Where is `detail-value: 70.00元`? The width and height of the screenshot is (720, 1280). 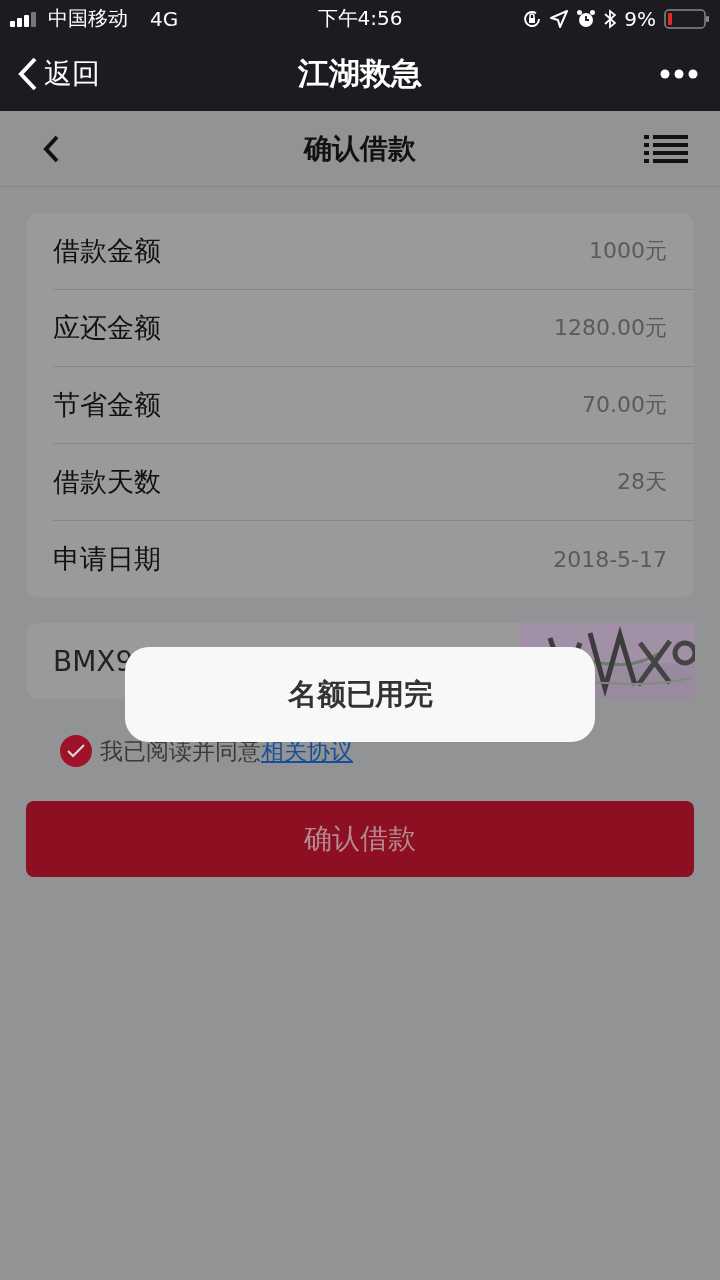 detail-value: 70.00元 is located at coordinates (624, 405).